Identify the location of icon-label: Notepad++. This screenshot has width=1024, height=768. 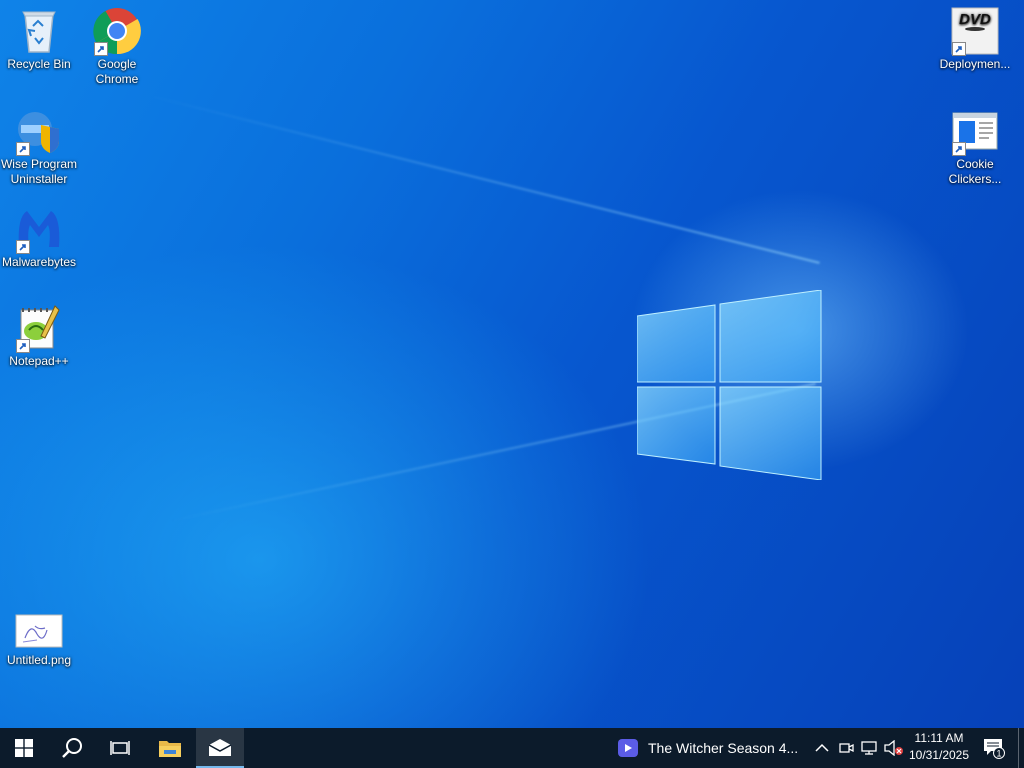
(39, 361).